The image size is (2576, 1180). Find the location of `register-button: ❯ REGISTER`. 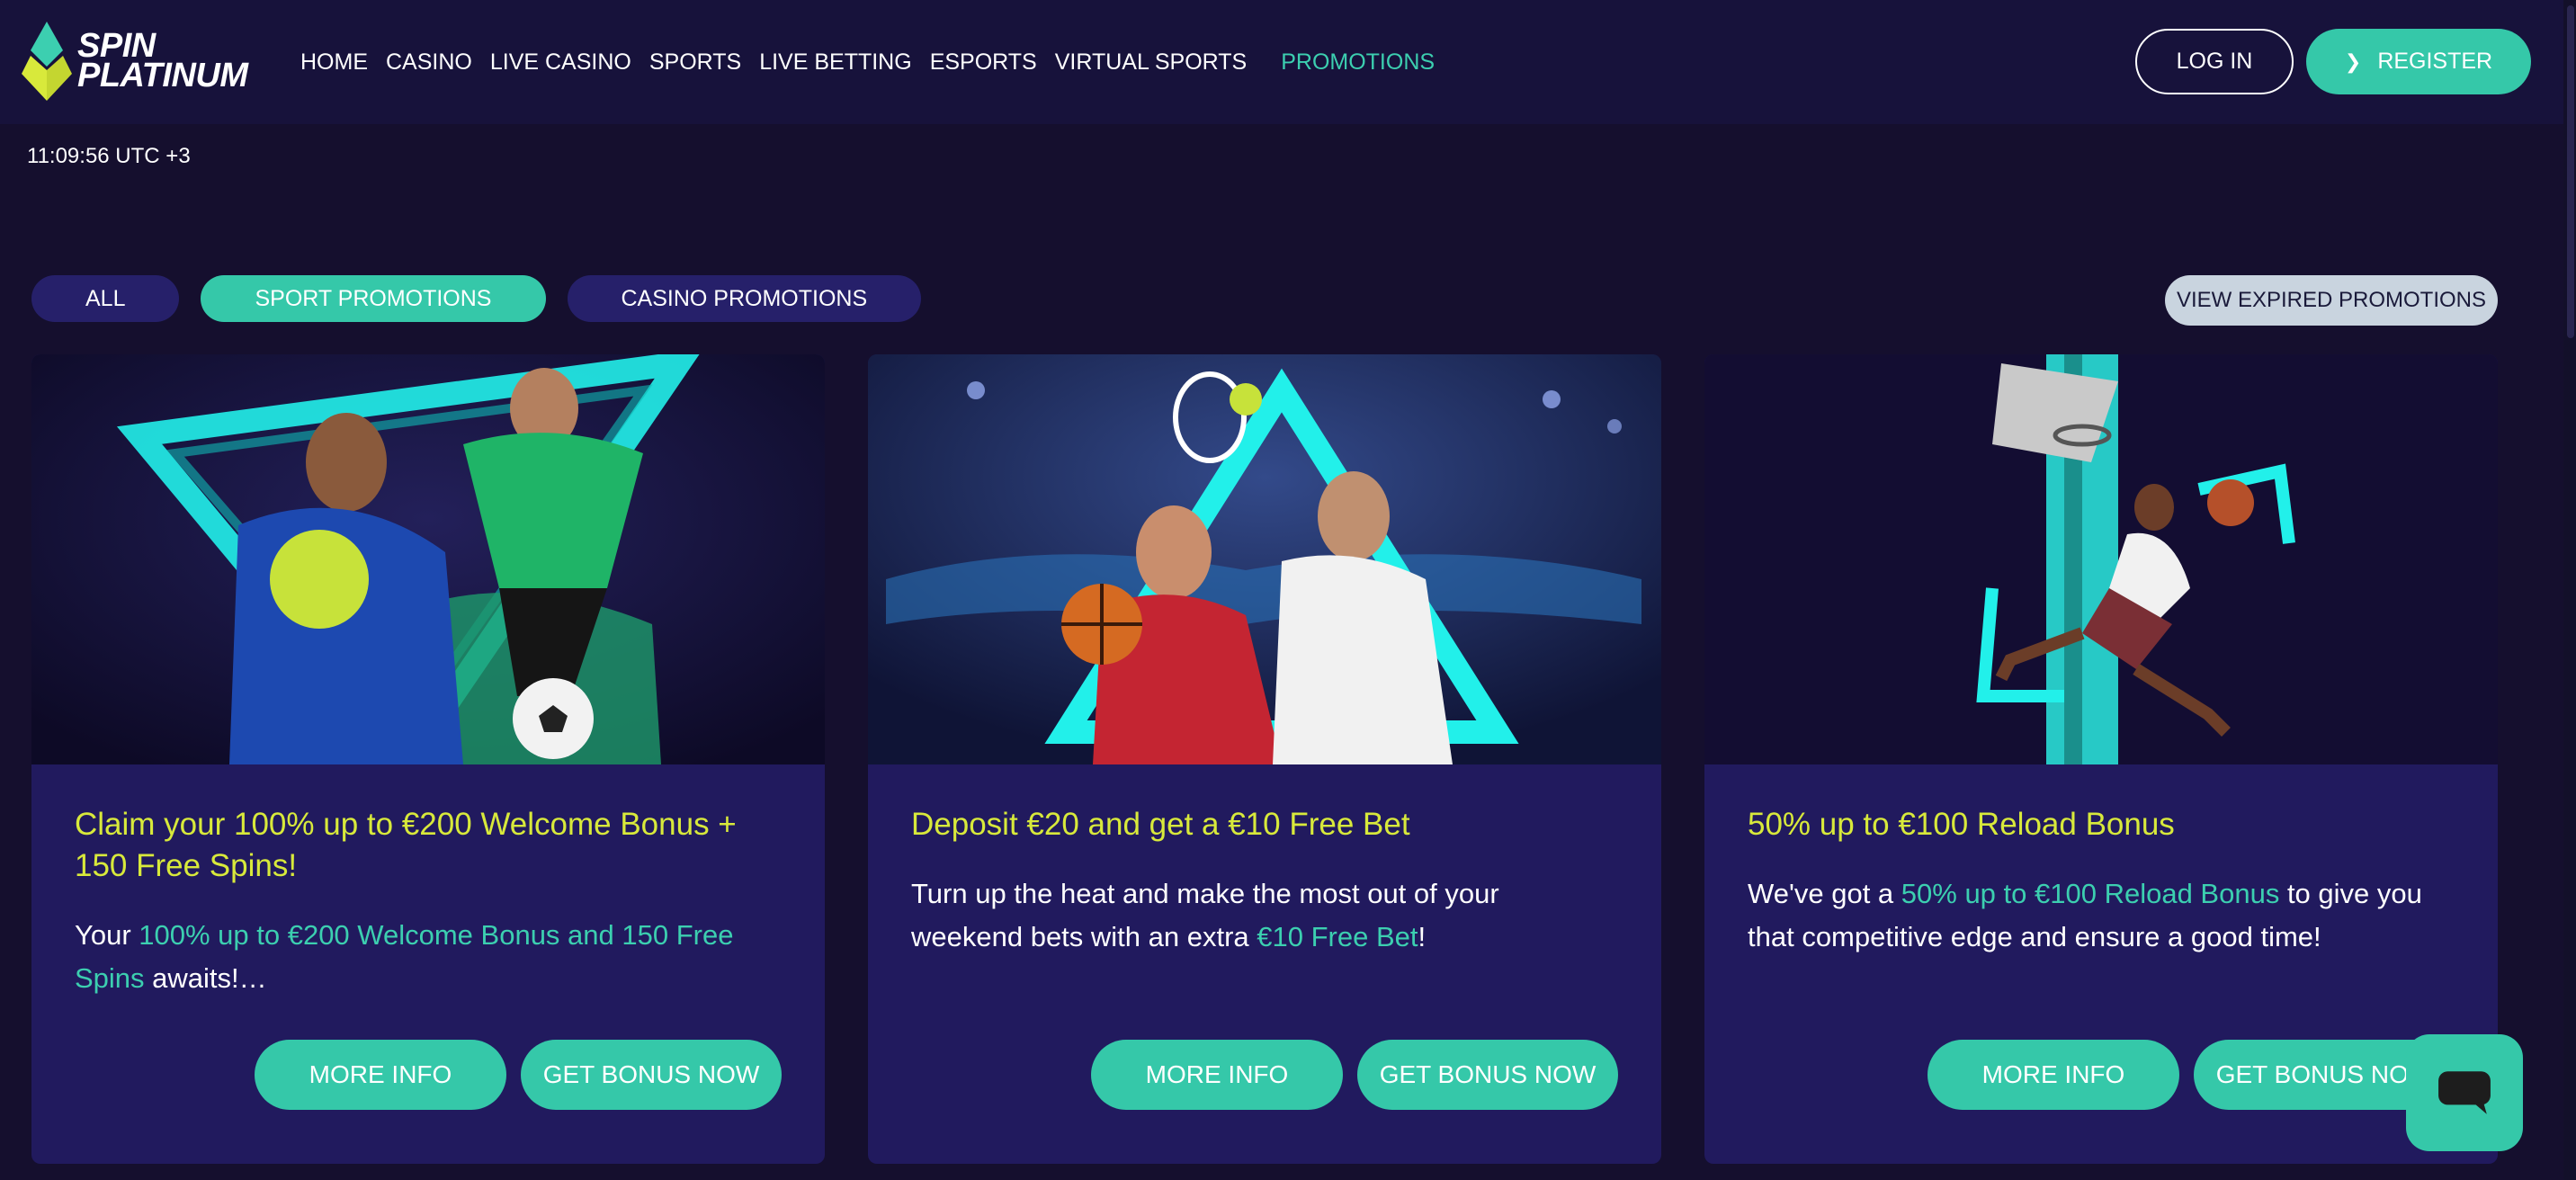

register-button: ❯ REGISTER is located at coordinates (2418, 62).